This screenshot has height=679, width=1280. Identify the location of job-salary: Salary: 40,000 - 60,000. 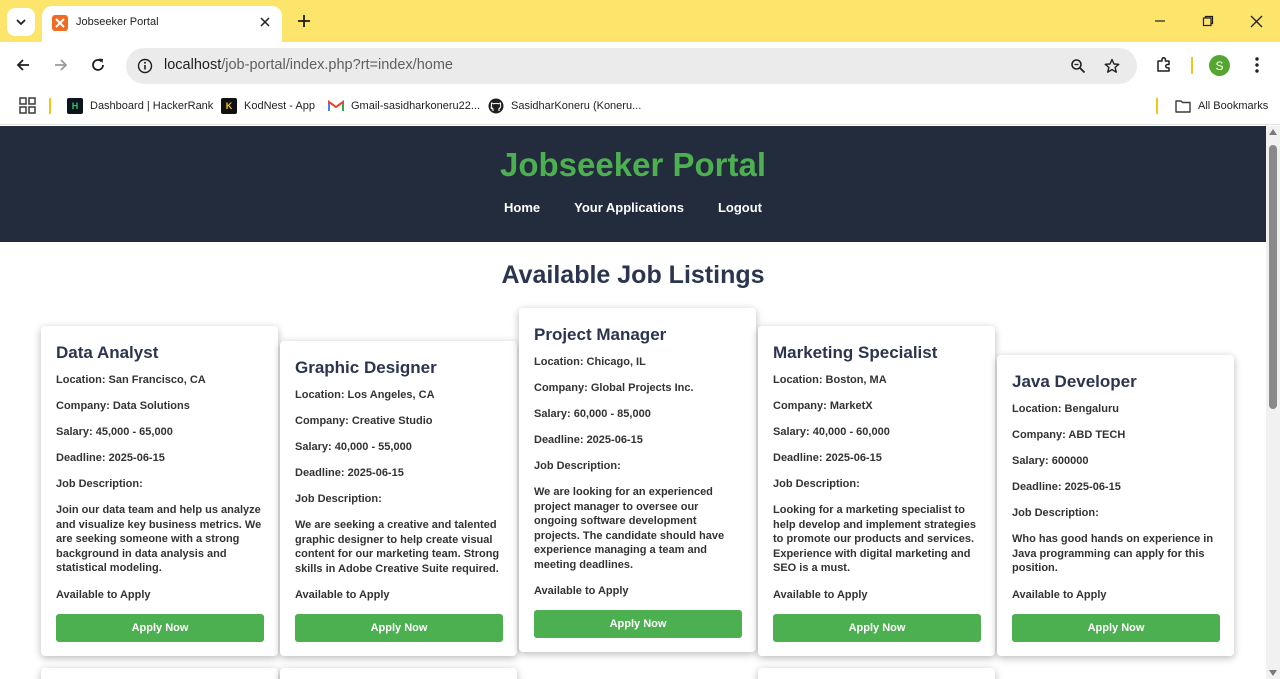
(831, 432).